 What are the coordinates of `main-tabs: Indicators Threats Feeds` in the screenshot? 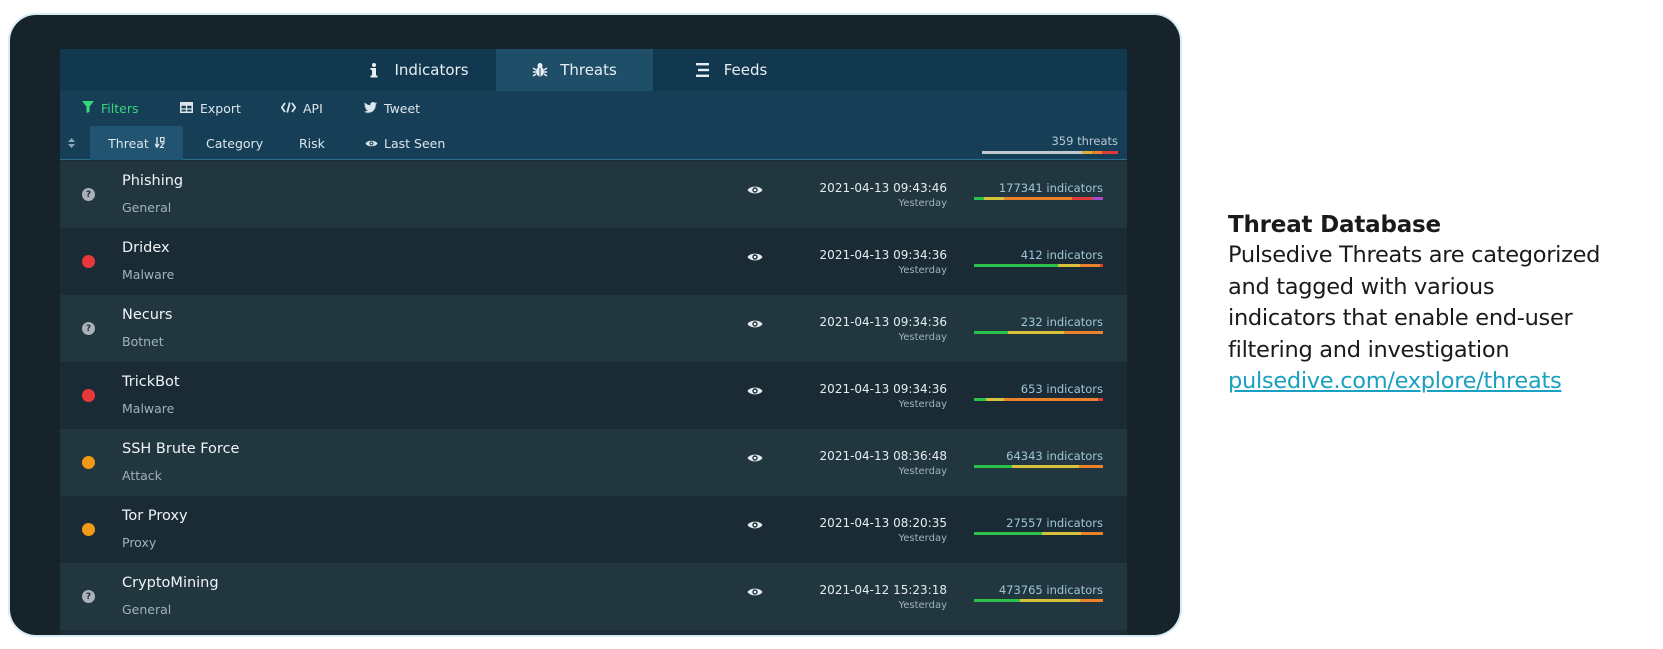 It's located at (593, 70).